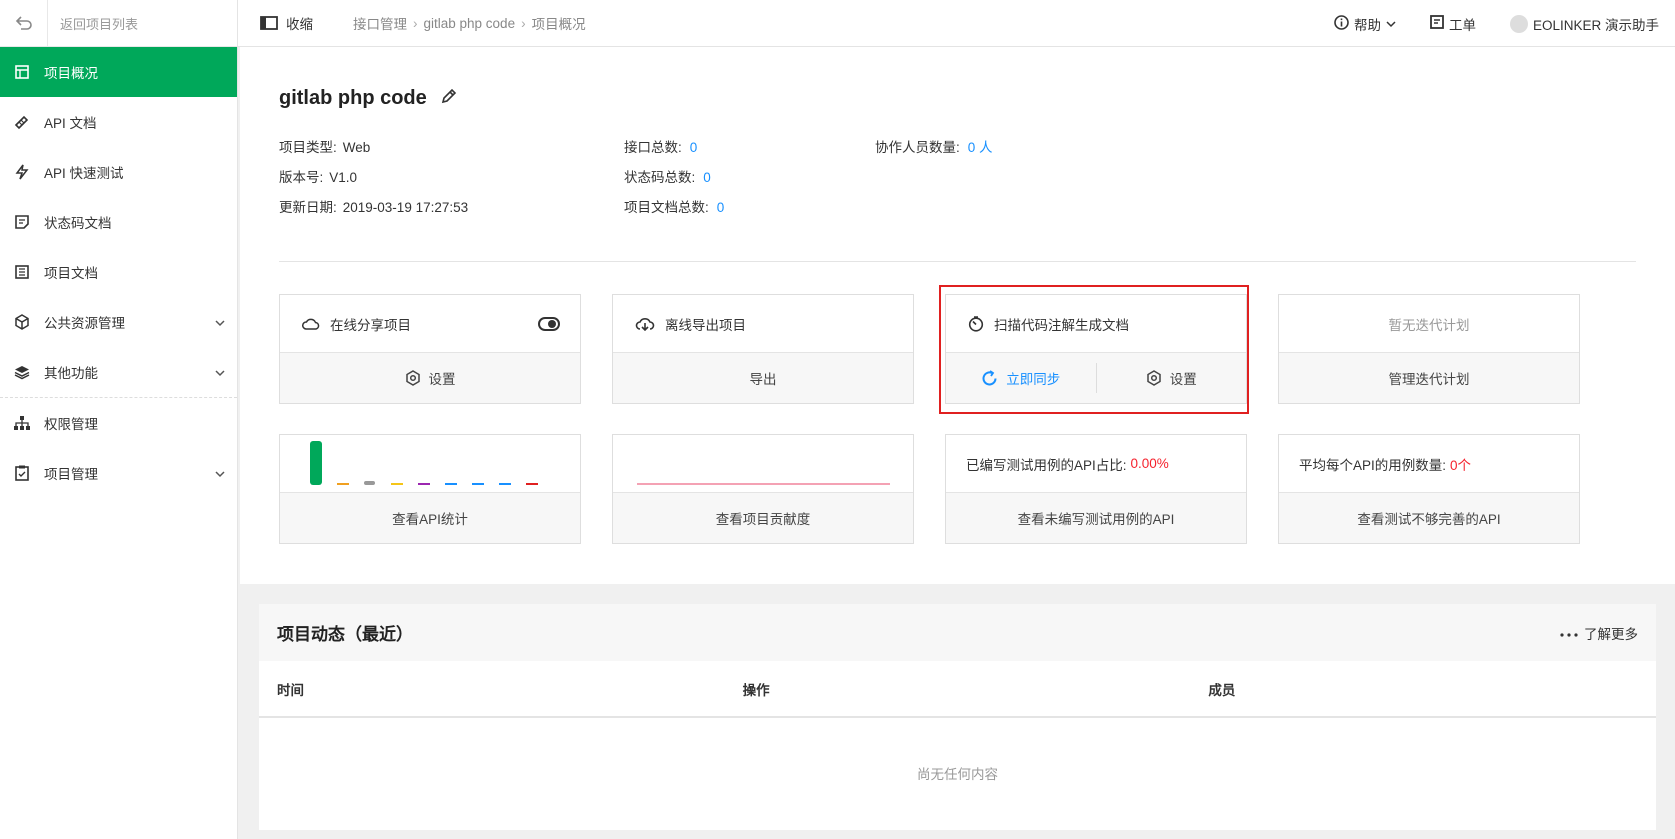 Image resolution: width=1675 pixels, height=839 pixels. I want to click on avg-cases-card: 平均每个API的用例数量: 0个 查看测试不够完善的API, so click(1429, 489).